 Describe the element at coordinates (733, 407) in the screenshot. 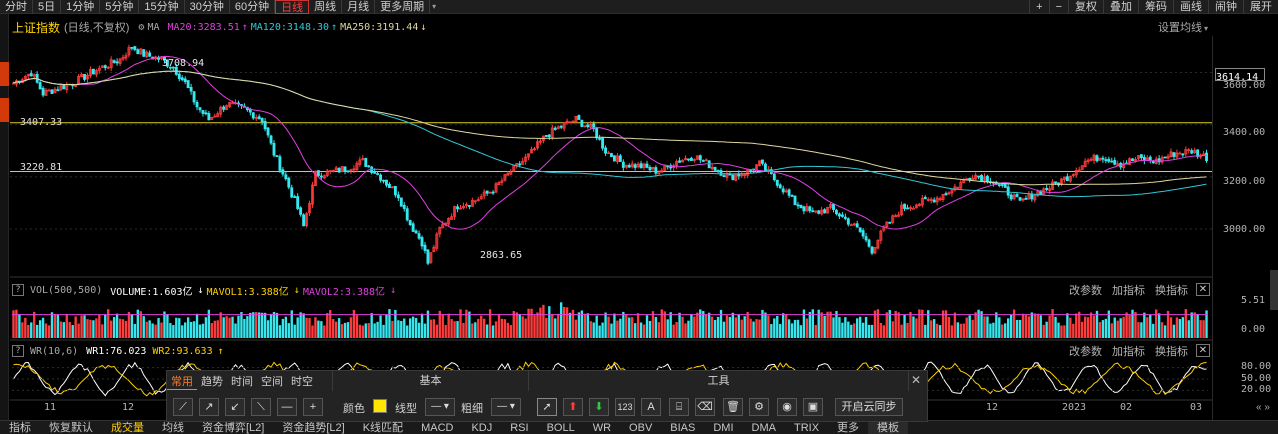

I see `trash-icon: 🗑` at that location.